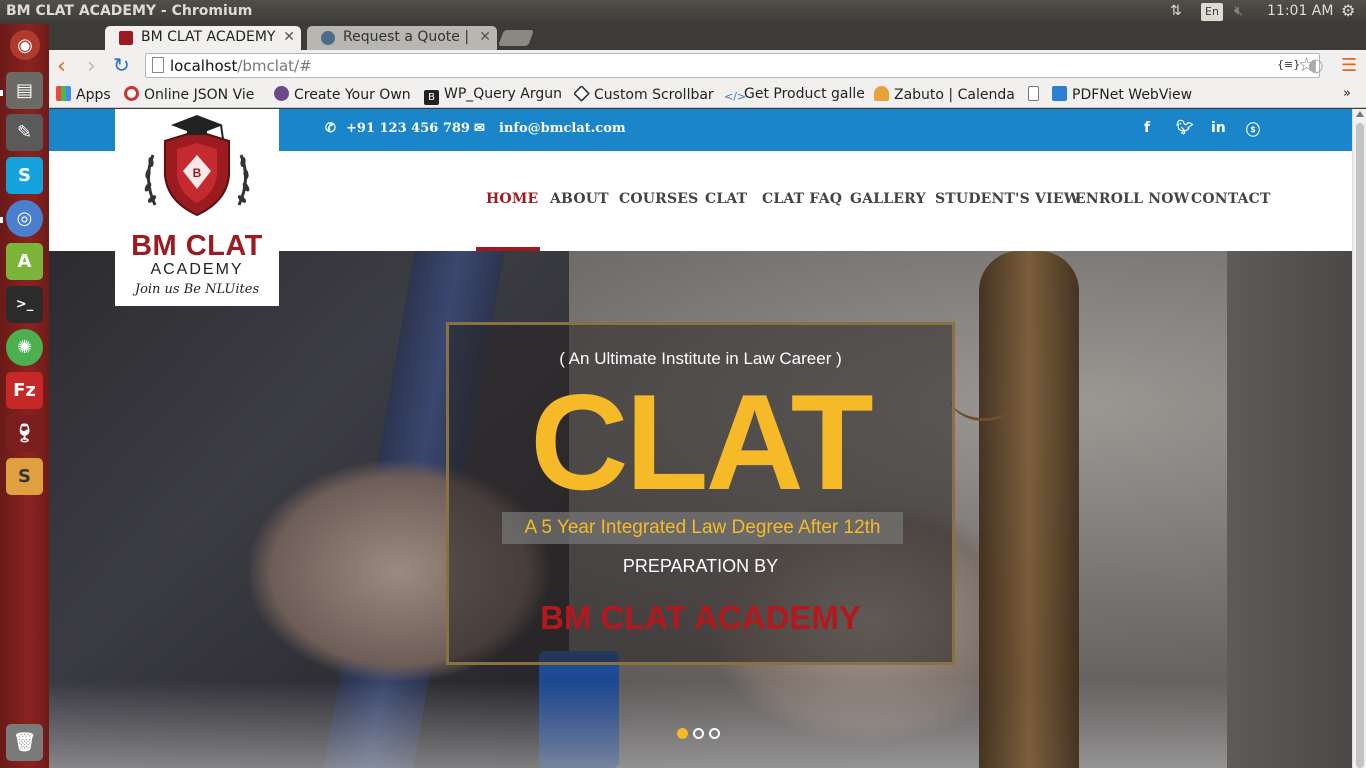 The image size is (1366, 768). Describe the element at coordinates (129, 11) in the screenshot. I see `window-title: BM CLAT ACADEMY - Chromium` at that location.